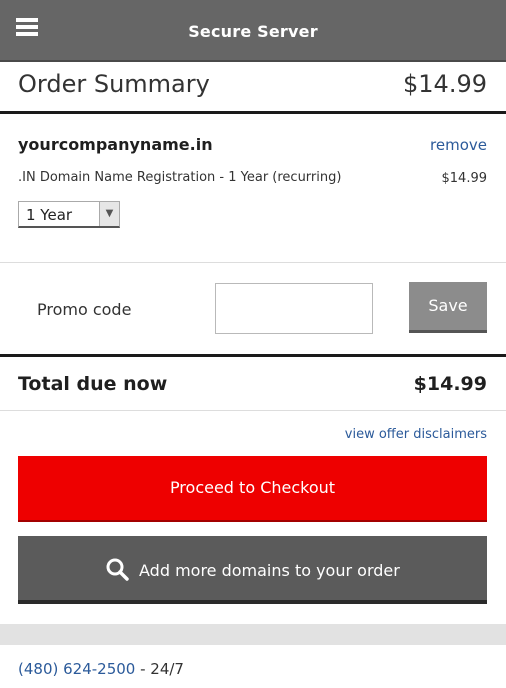 Image resolution: width=506 pixels, height=688 pixels. I want to click on order-summary-total: $14.99, so click(445, 84).